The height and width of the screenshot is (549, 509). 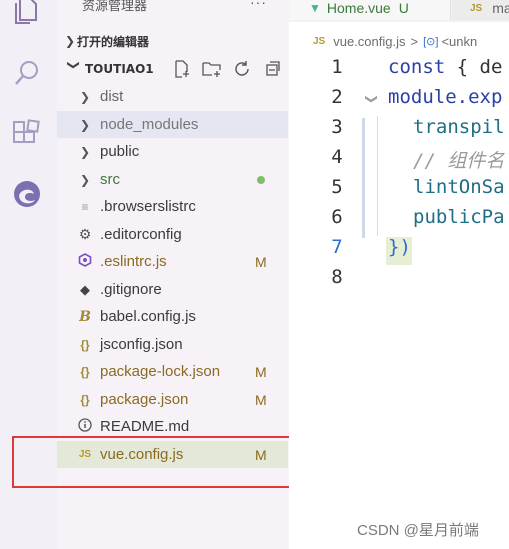 What do you see at coordinates (459, 187) in the screenshot?
I see `property: lintOnSa` at bounding box center [459, 187].